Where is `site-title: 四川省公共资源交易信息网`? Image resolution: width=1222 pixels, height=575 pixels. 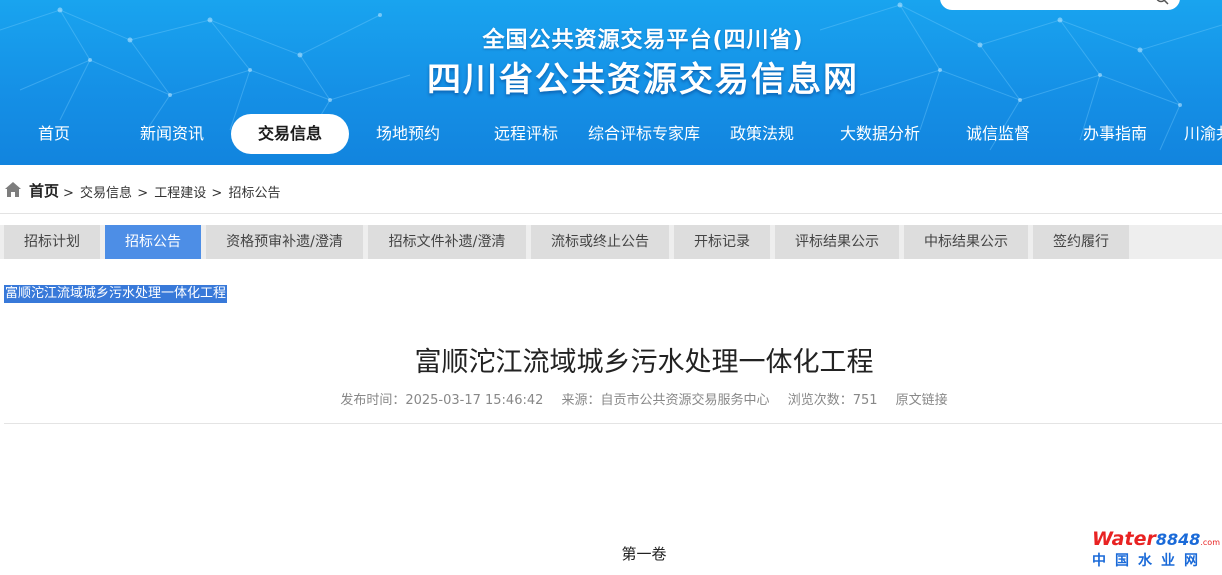 site-title: 四川省公共资源交易信息网 is located at coordinates (643, 80).